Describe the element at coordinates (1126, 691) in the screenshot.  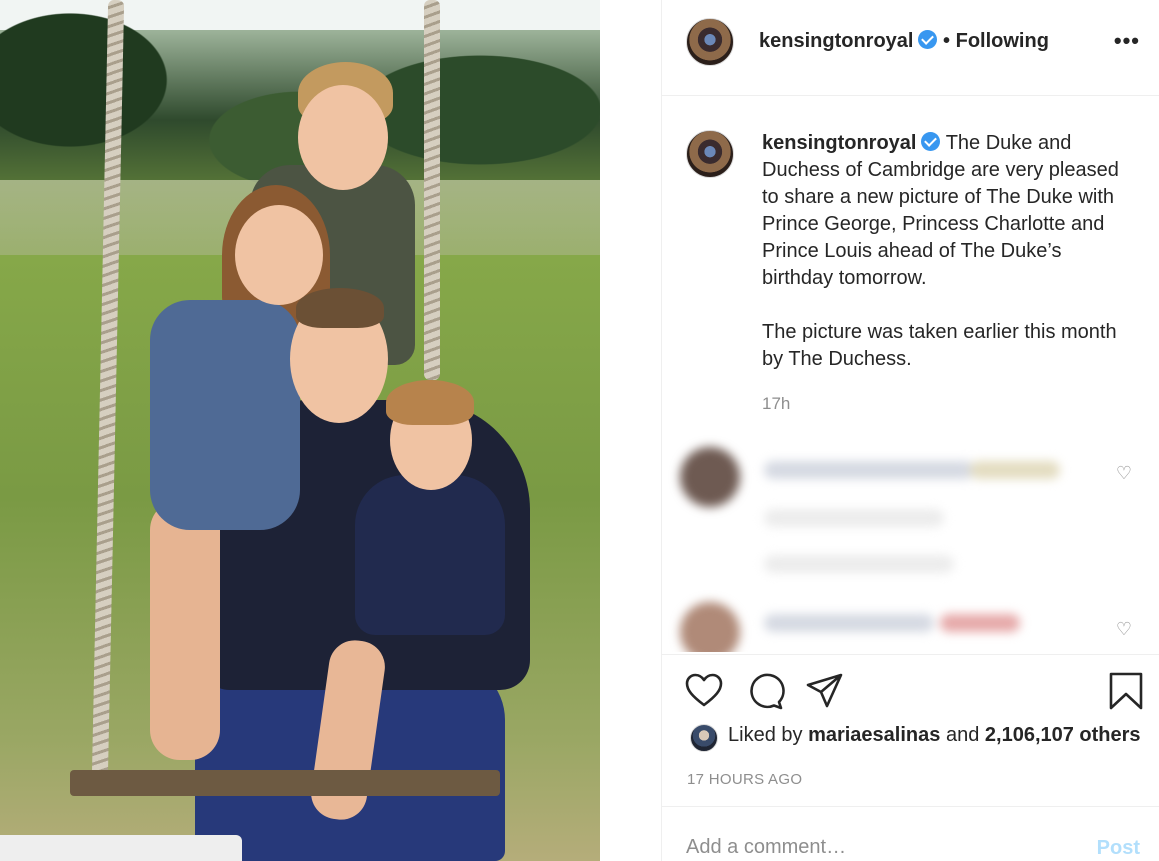
I see `bookmark-icon` at that location.